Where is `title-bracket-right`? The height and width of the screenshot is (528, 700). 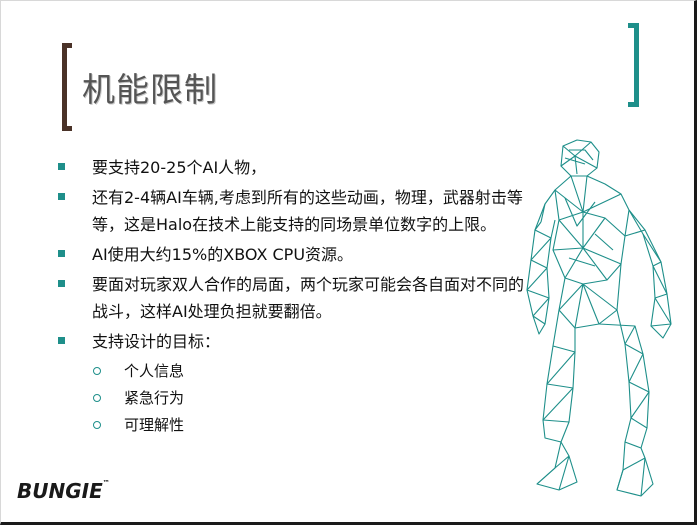 title-bracket-right is located at coordinates (633, 65).